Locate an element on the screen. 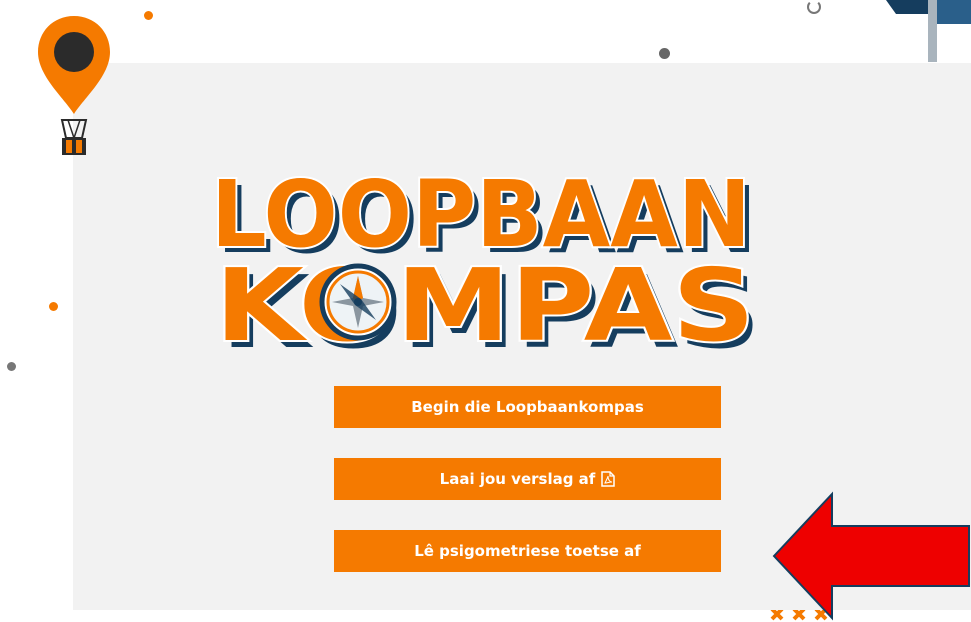  upload-psychometric-tests-button: Lê psigometriese toetse af is located at coordinates (527, 551).